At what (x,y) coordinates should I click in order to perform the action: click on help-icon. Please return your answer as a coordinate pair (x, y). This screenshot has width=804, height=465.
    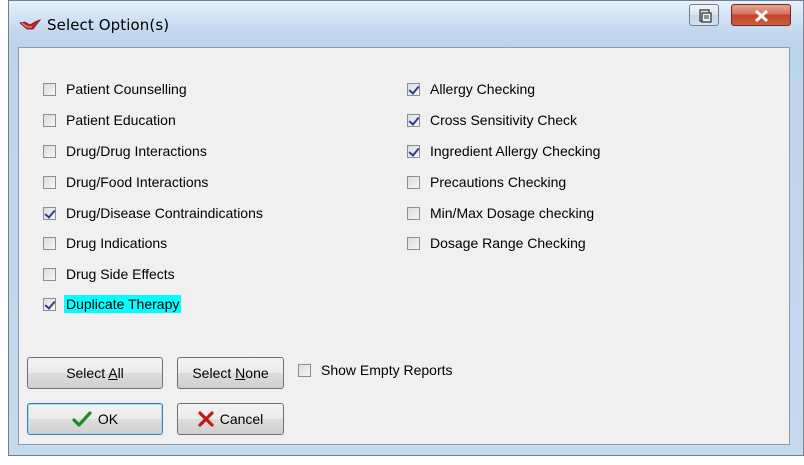
    Looking at the image, I should click on (705, 16).